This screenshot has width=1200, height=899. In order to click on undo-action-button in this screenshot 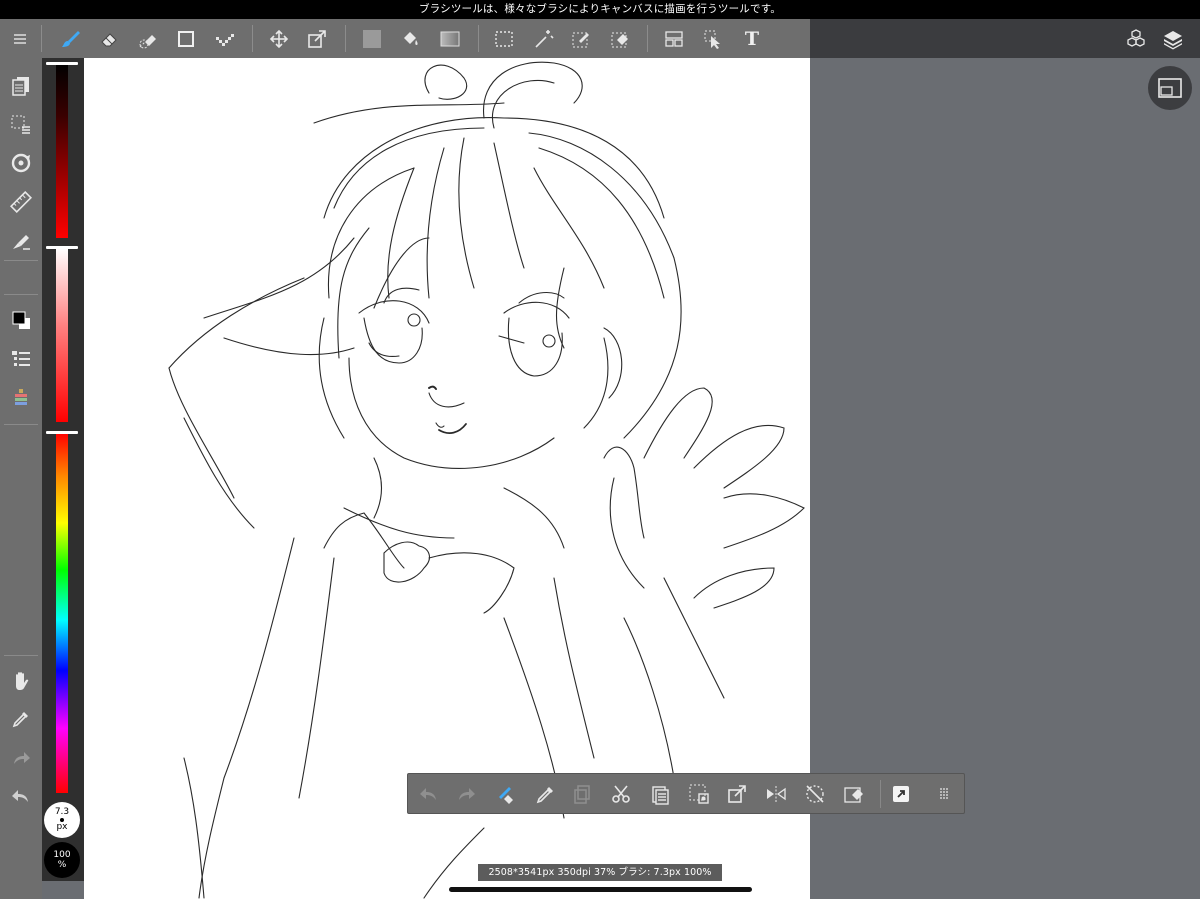, I will do `click(429, 794)`.